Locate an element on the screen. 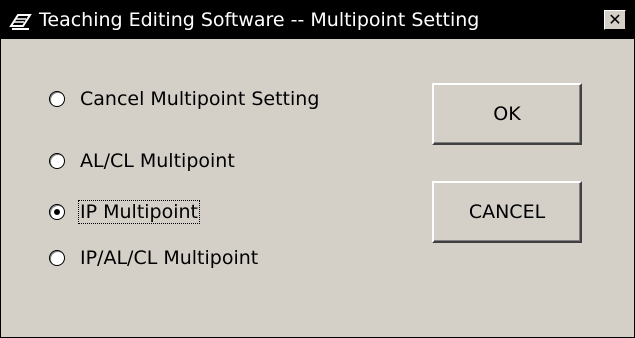  close-button: ✕ is located at coordinates (615, 20).